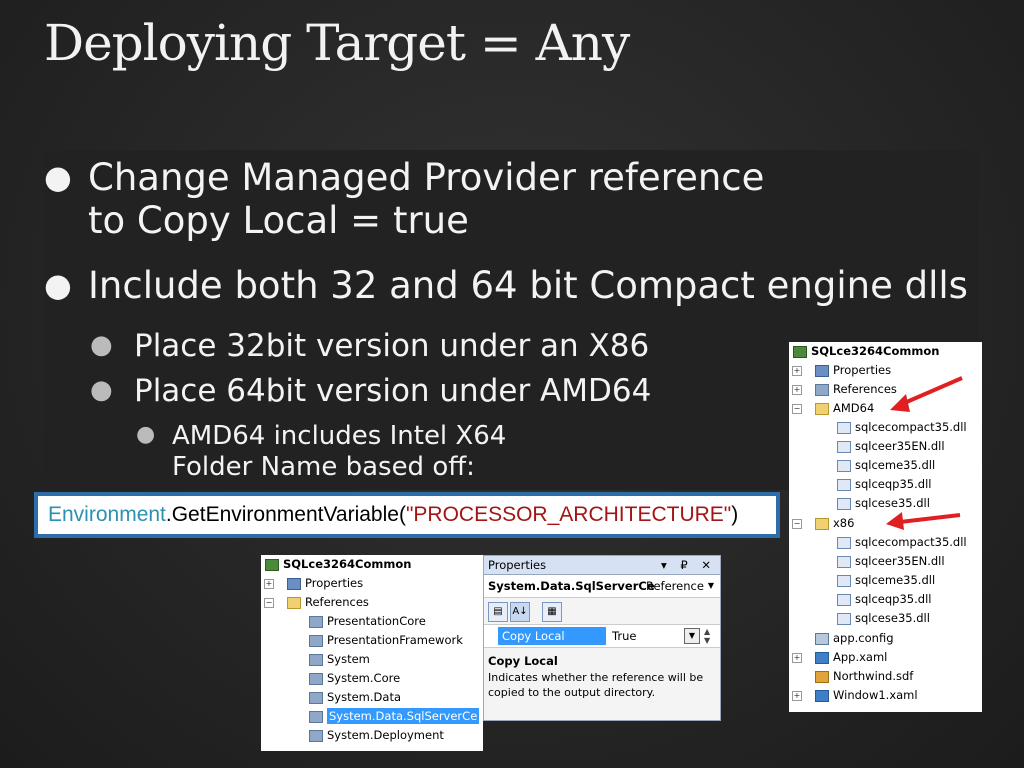  Describe the element at coordinates (735, 514) in the screenshot. I see `code-close: )` at that location.